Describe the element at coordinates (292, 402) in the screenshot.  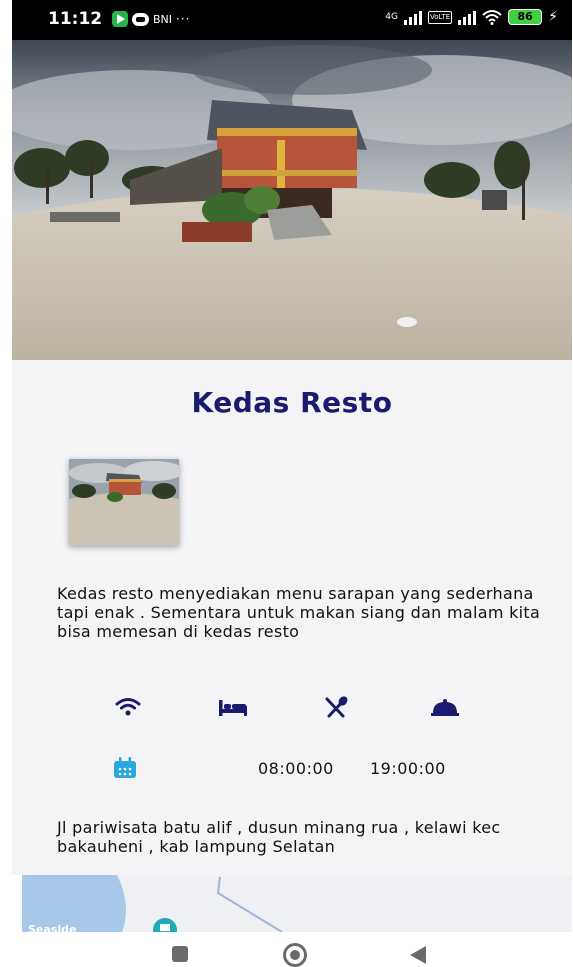
I see `page-title: Kedas Resto` at that location.